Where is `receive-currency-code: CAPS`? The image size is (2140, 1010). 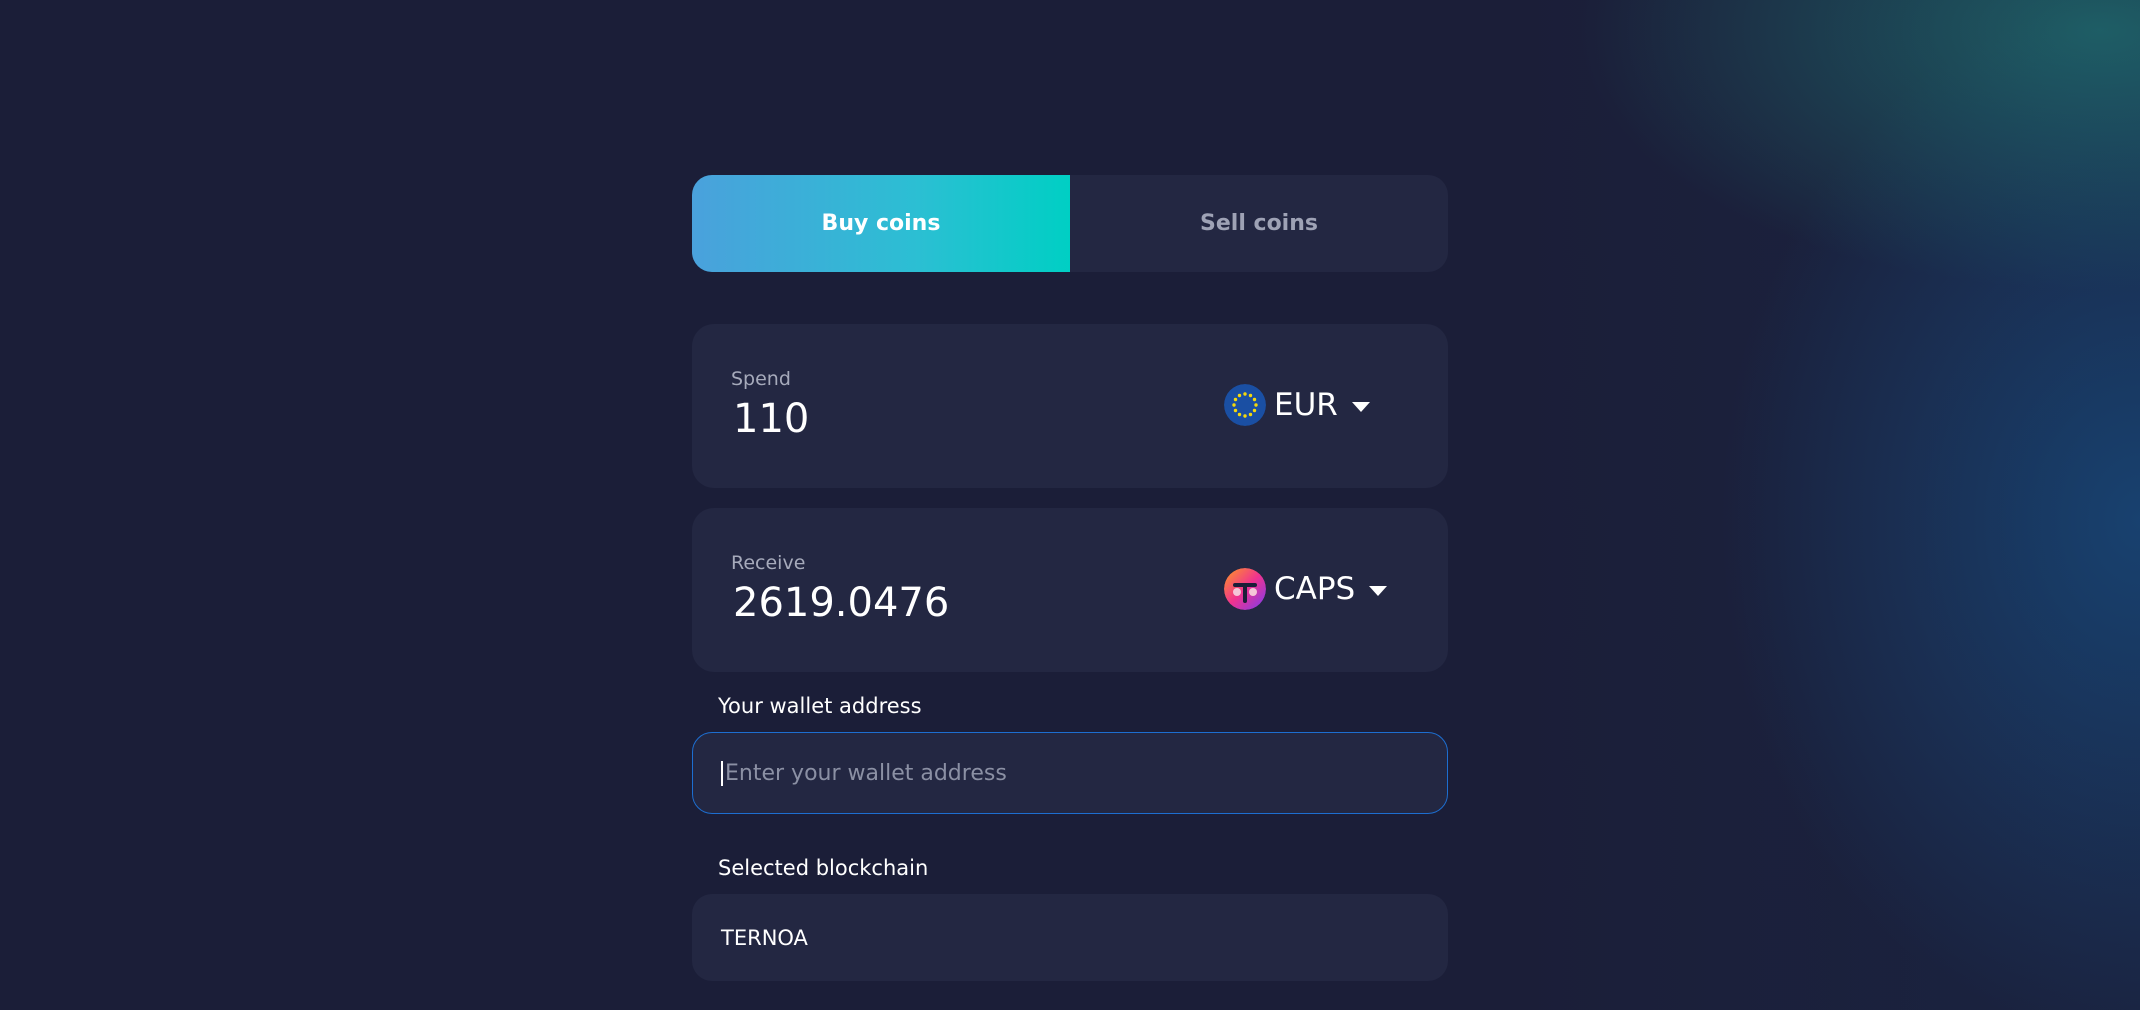
receive-currency-code: CAPS is located at coordinates (1315, 589).